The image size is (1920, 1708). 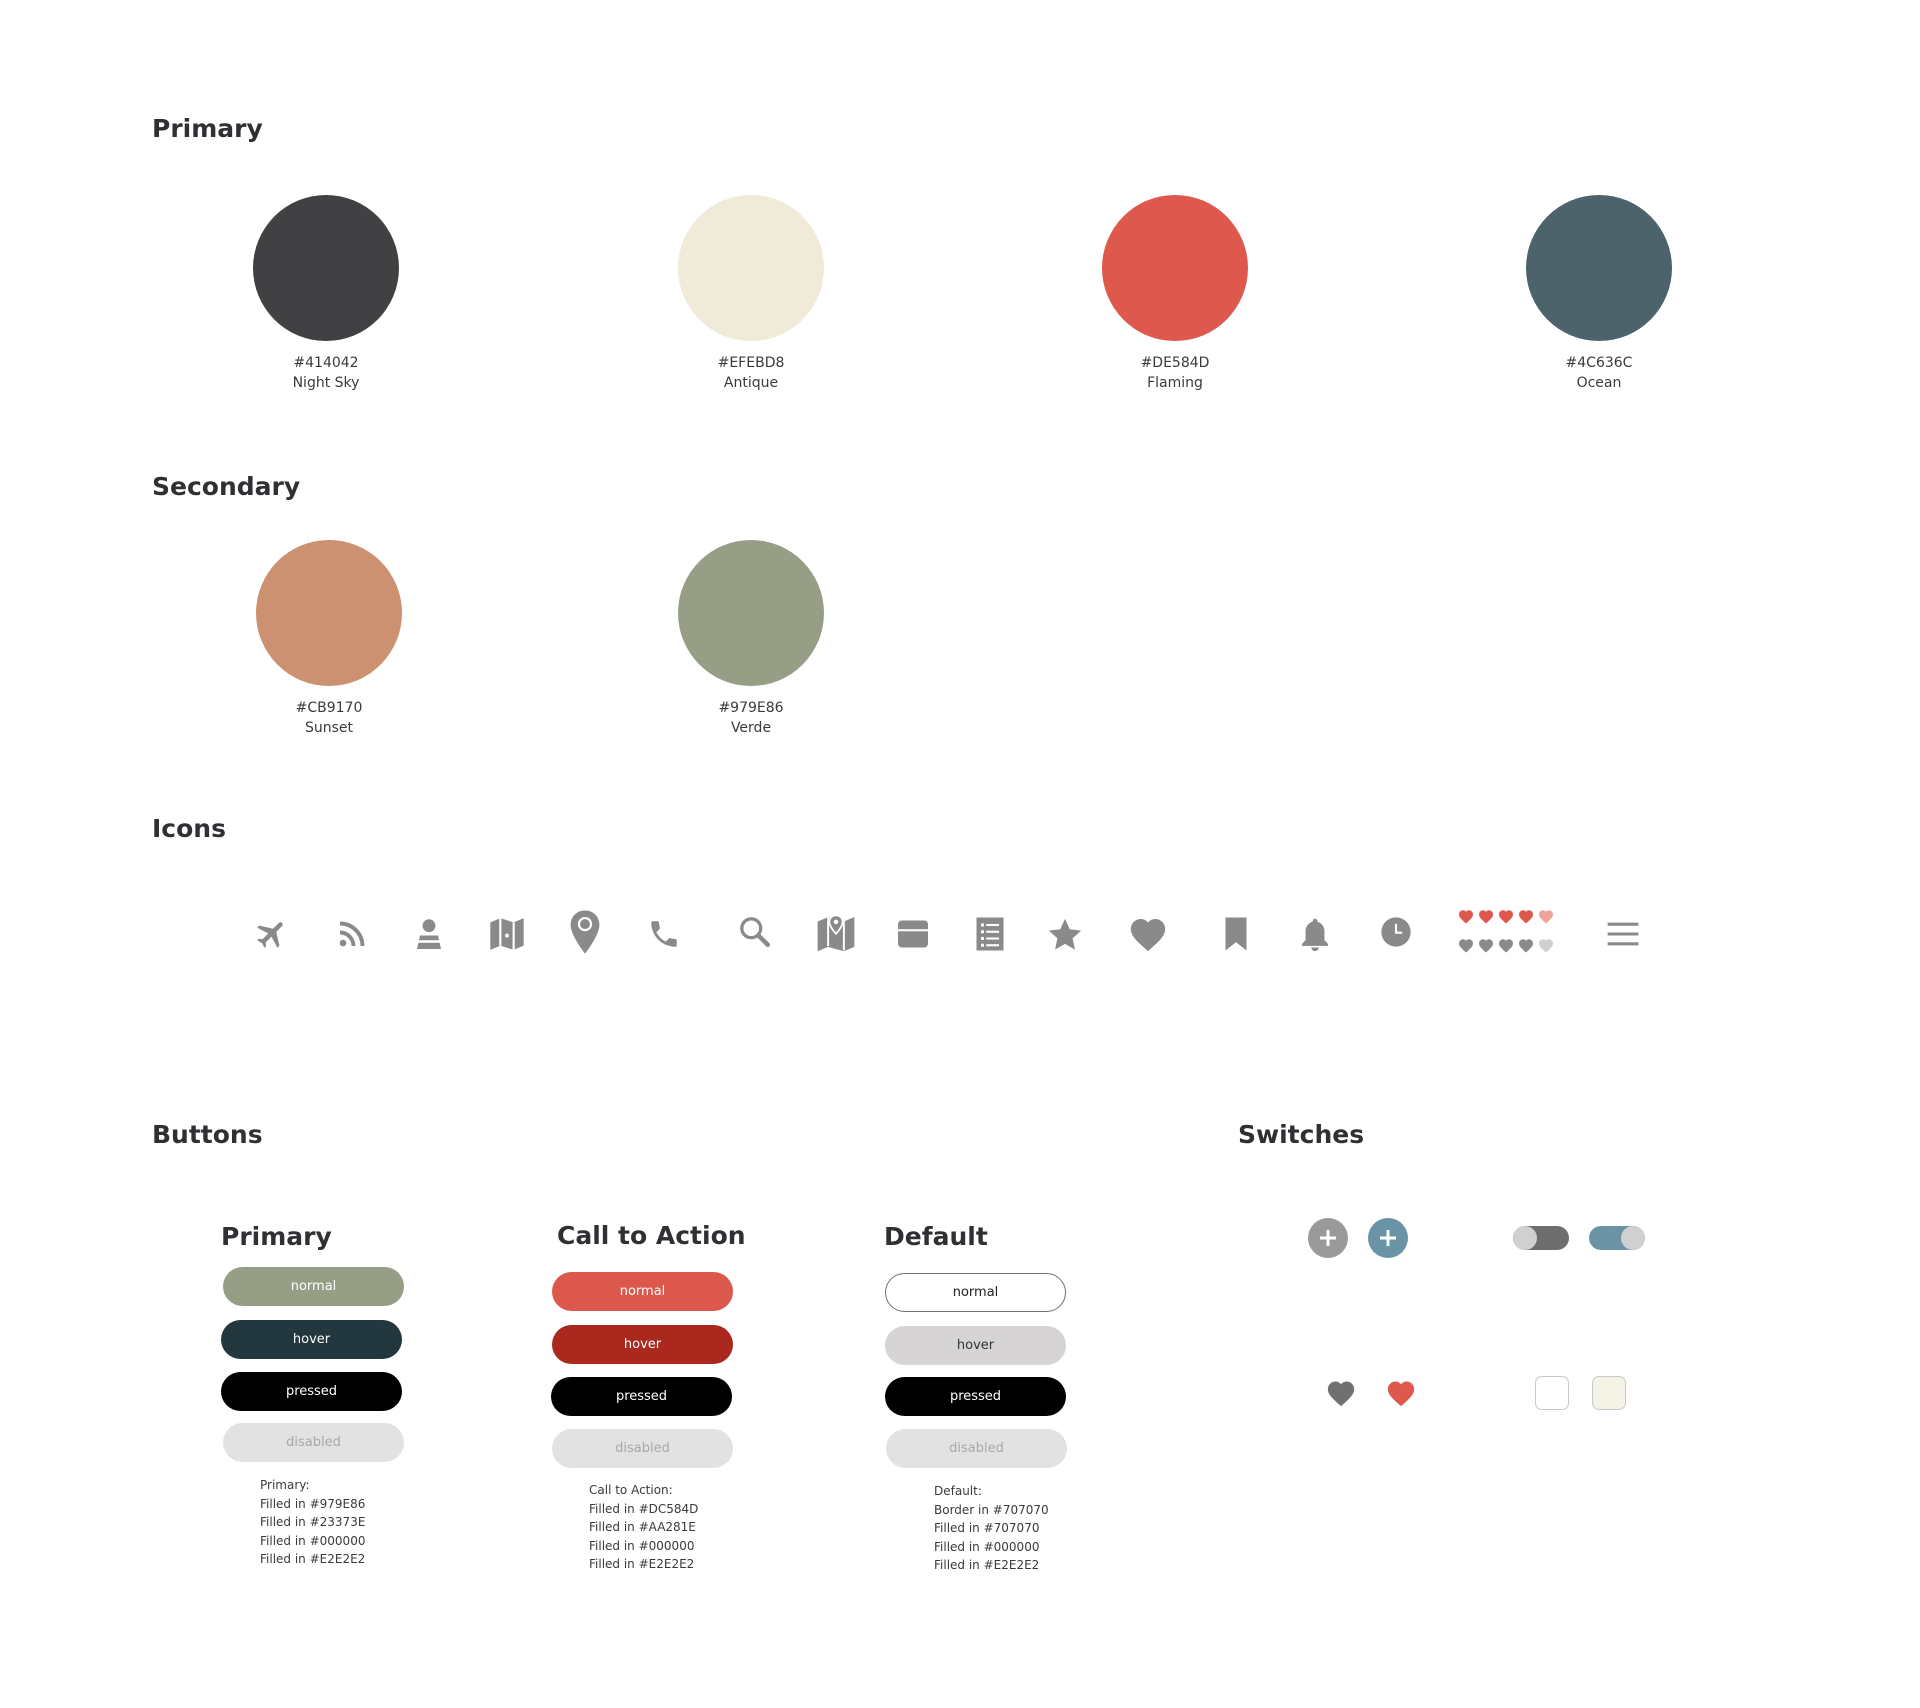 I want to click on swatch-name: Night Sky, so click(x=326, y=383).